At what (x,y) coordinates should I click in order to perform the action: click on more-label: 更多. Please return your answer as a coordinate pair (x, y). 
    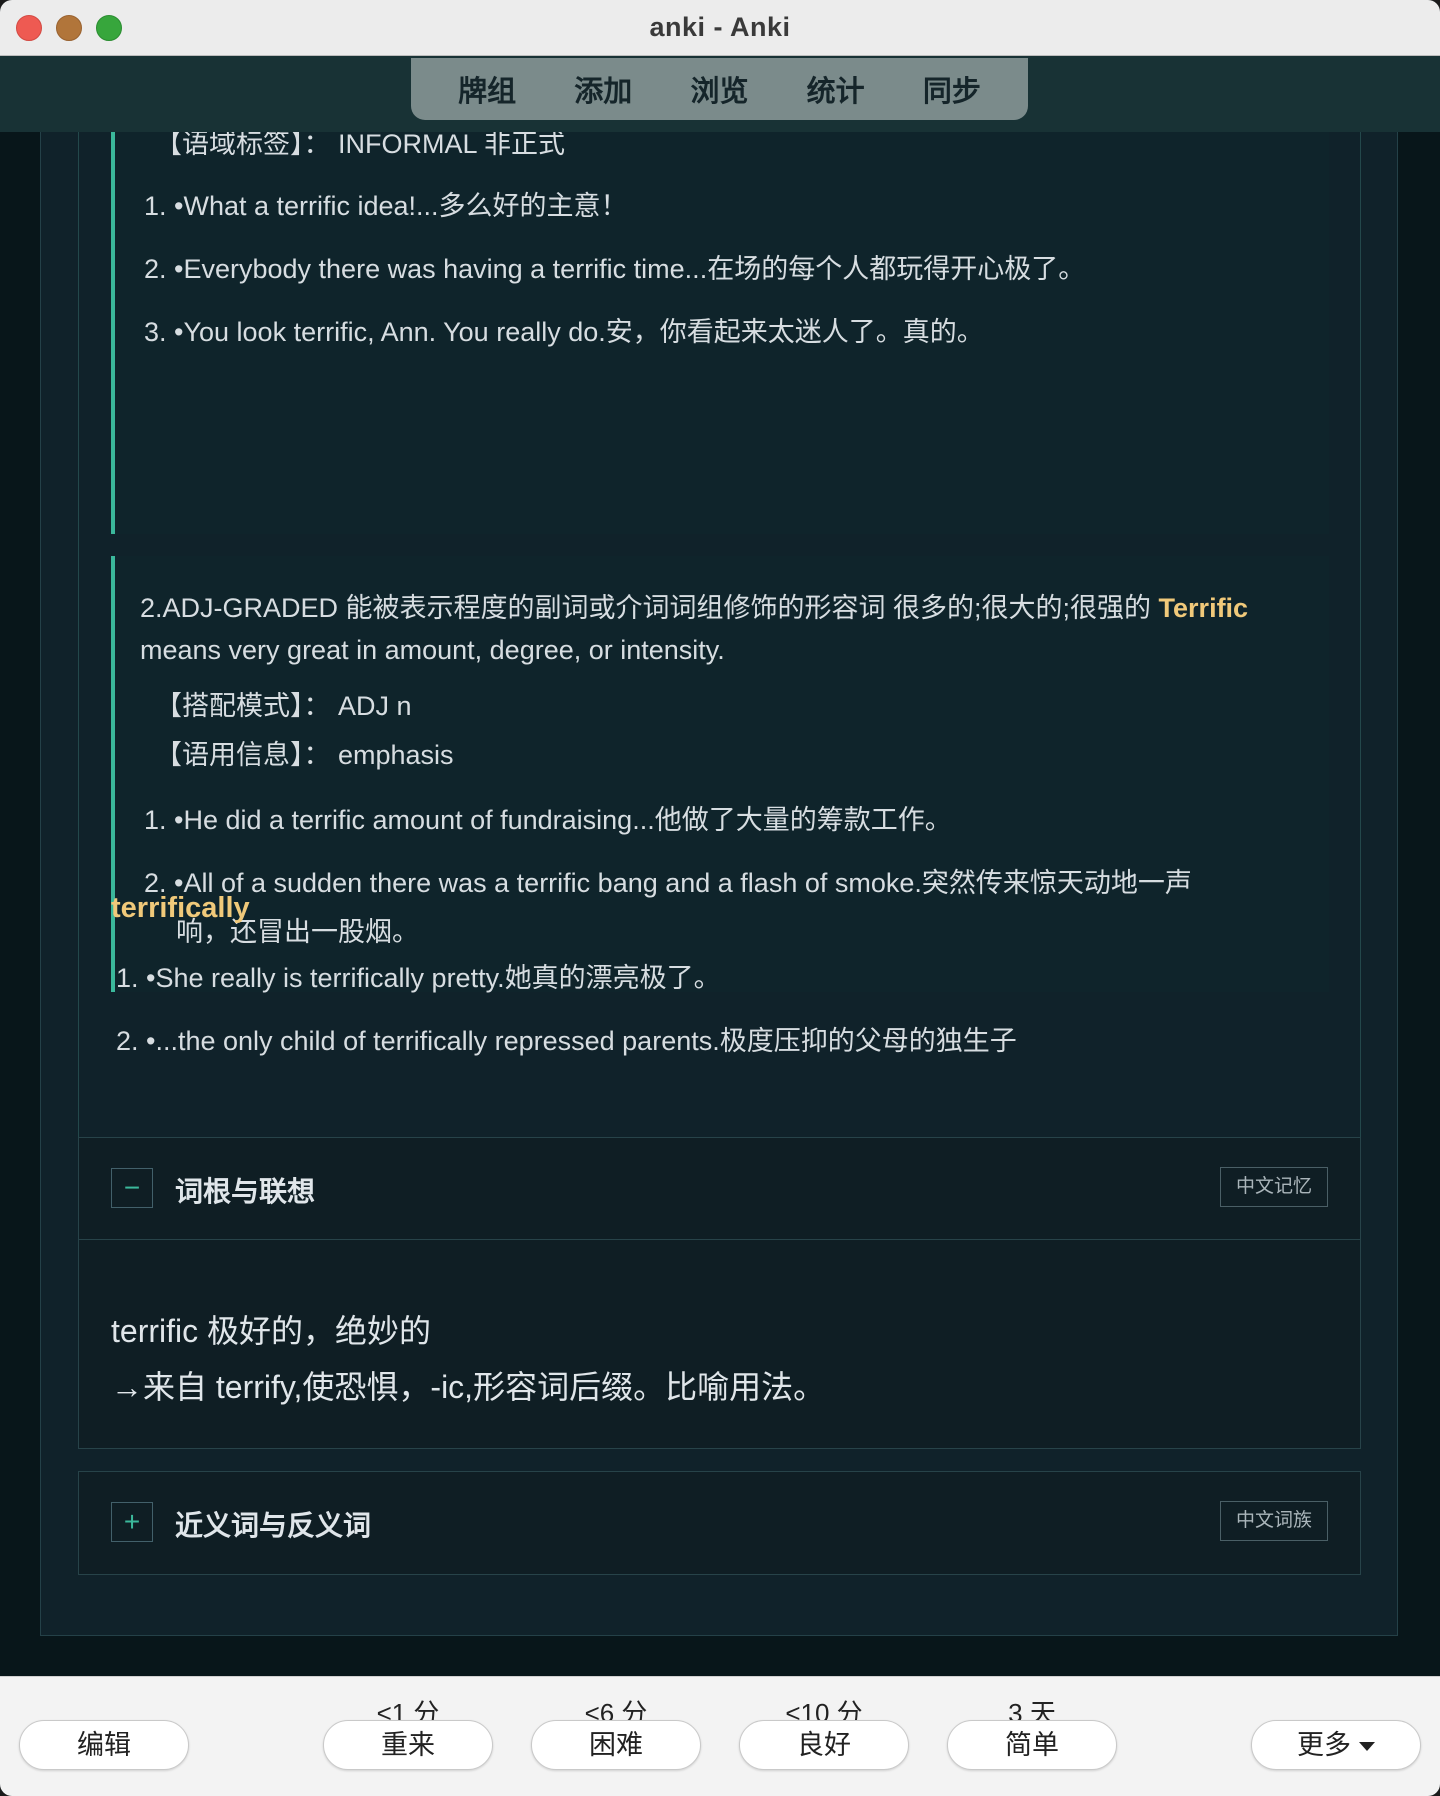
    Looking at the image, I should click on (1324, 1745).